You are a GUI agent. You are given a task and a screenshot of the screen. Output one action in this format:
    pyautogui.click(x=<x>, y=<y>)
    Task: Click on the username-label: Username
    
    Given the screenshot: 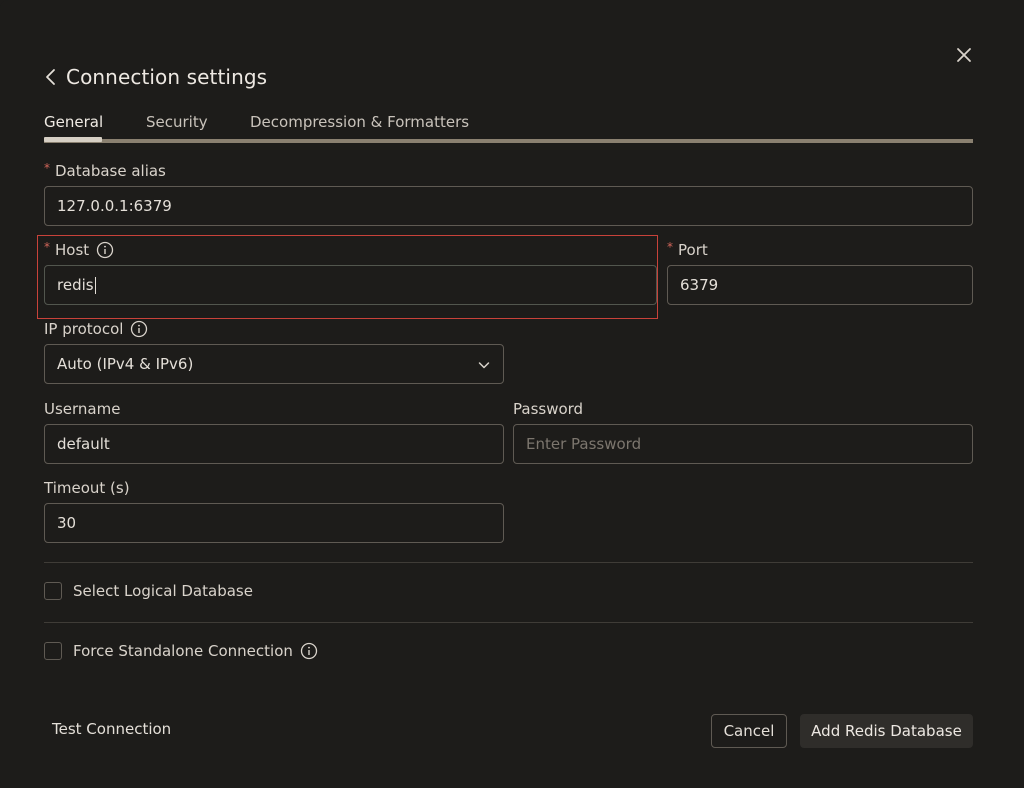 What is the action you would take?
    pyautogui.click(x=82, y=409)
    